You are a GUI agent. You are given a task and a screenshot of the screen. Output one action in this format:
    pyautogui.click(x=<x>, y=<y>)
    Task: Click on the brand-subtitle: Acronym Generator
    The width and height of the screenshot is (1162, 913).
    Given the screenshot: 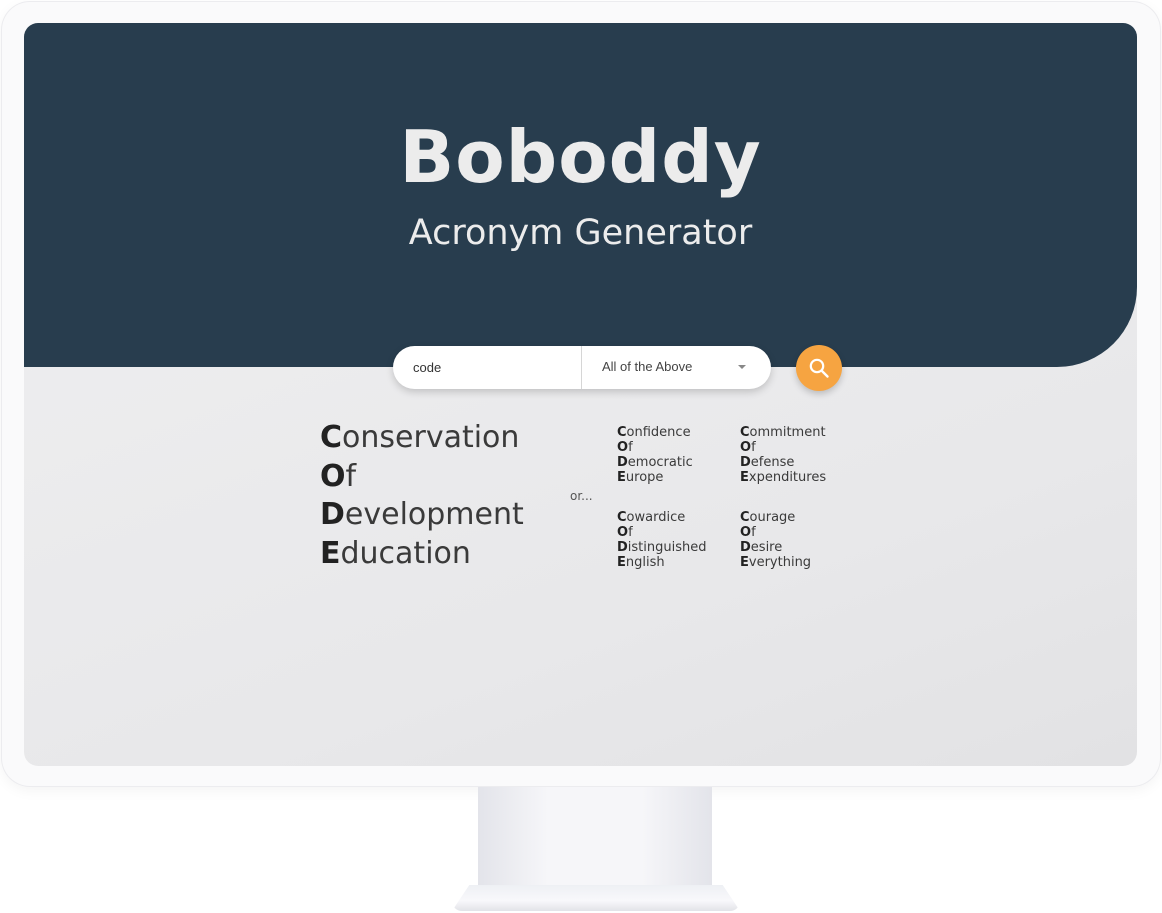 What is the action you would take?
    pyautogui.click(x=580, y=233)
    